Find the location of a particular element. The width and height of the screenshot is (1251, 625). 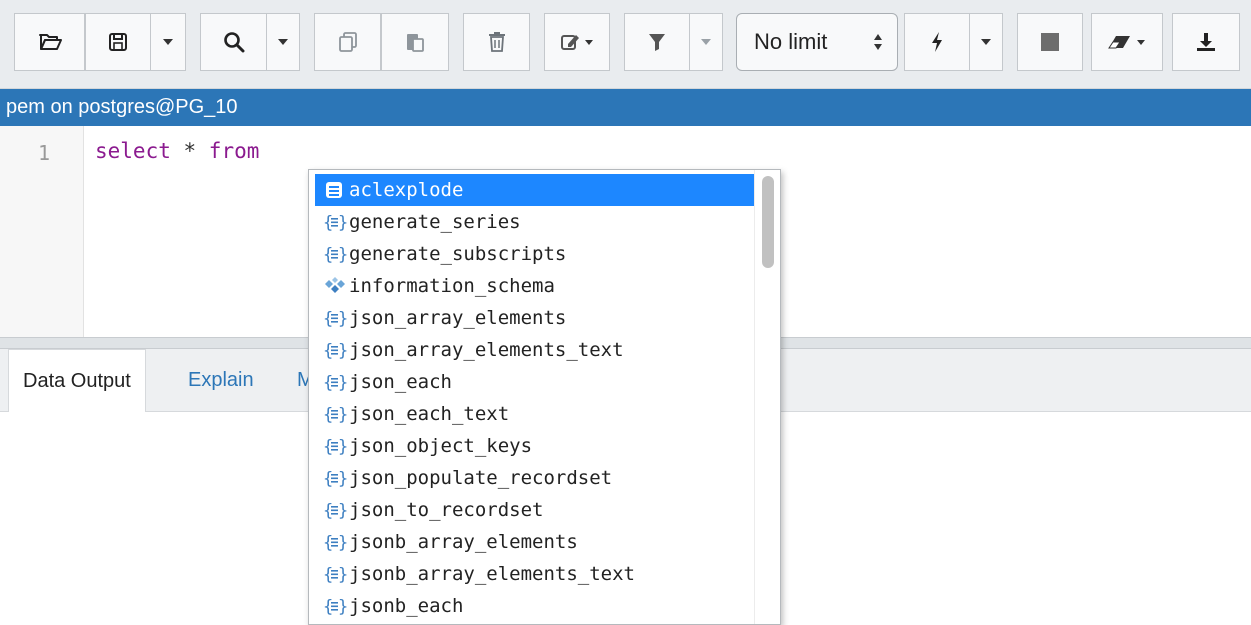

autocomplete-item-label: json_populate_recordset is located at coordinates (481, 478).